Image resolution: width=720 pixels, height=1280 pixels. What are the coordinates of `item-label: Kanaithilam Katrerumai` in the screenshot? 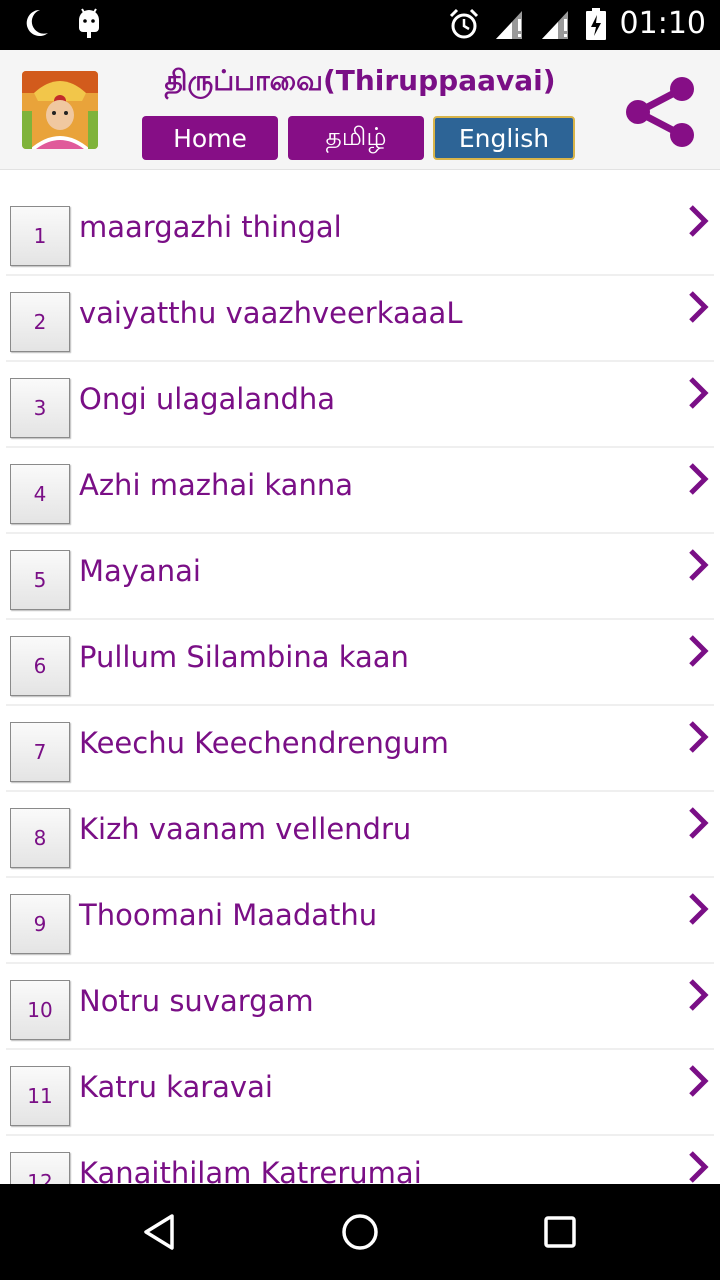 It's located at (250, 1170).